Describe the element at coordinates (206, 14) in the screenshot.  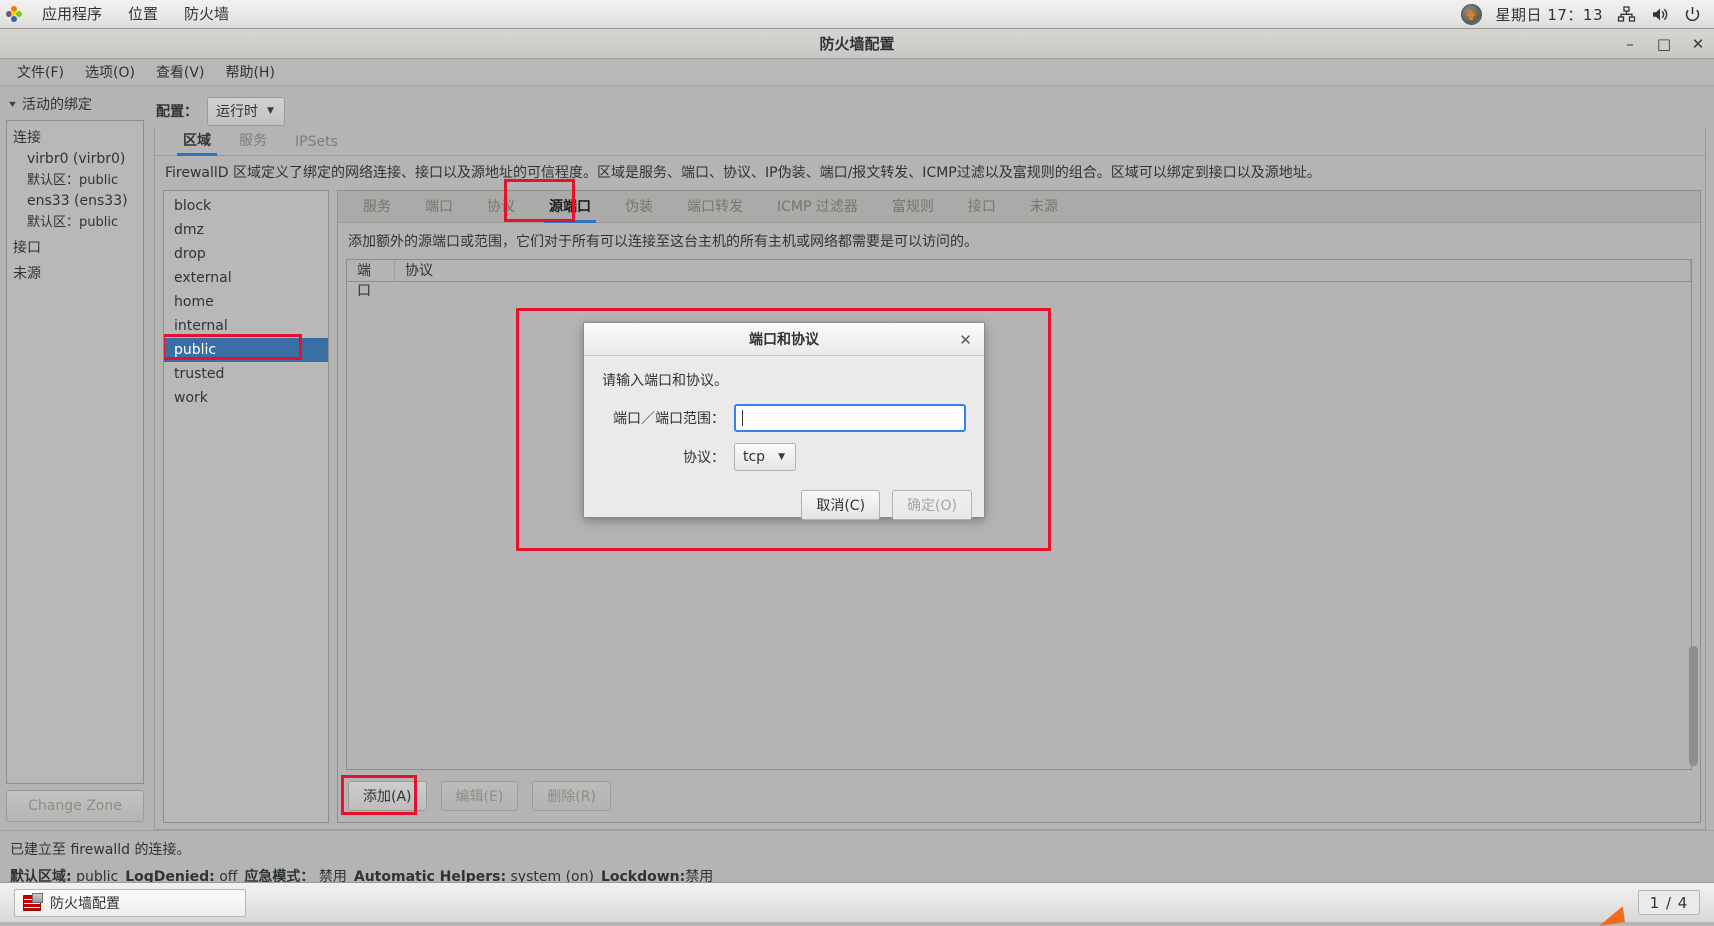
I see `panel-menu-firewall: 防火墙` at that location.